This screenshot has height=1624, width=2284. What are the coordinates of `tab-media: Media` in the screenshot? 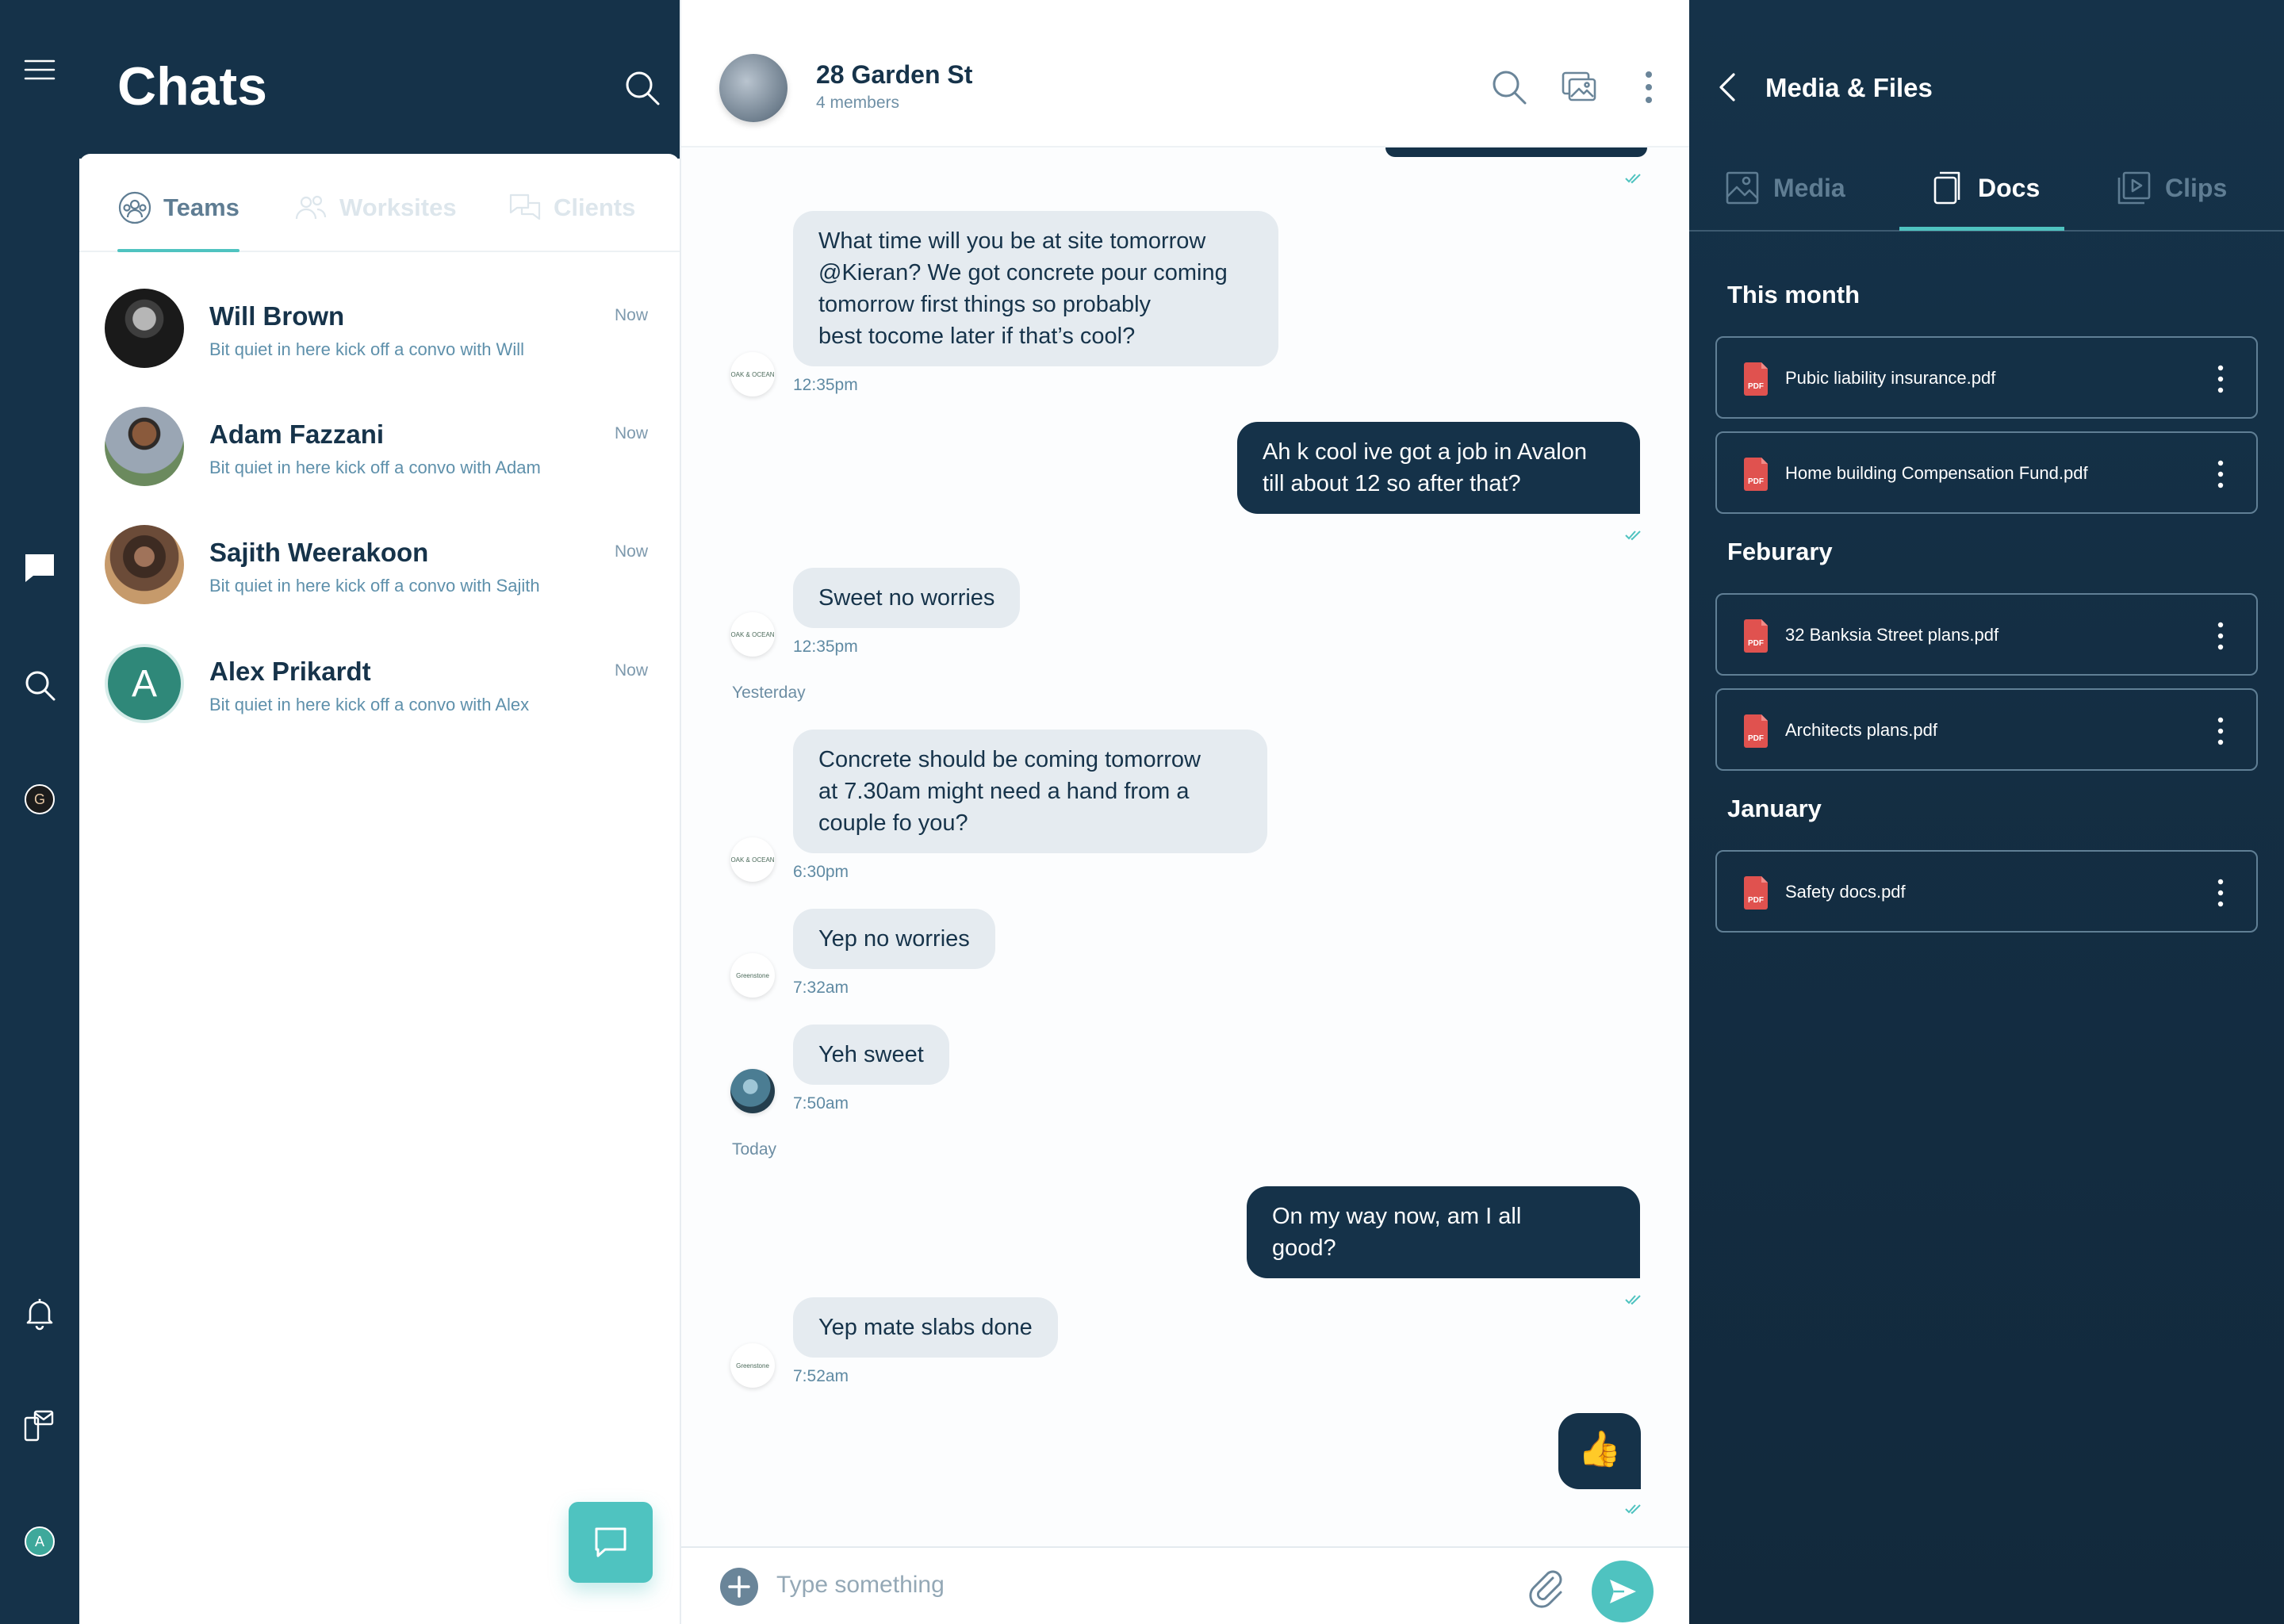 It's located at (1784, 188).